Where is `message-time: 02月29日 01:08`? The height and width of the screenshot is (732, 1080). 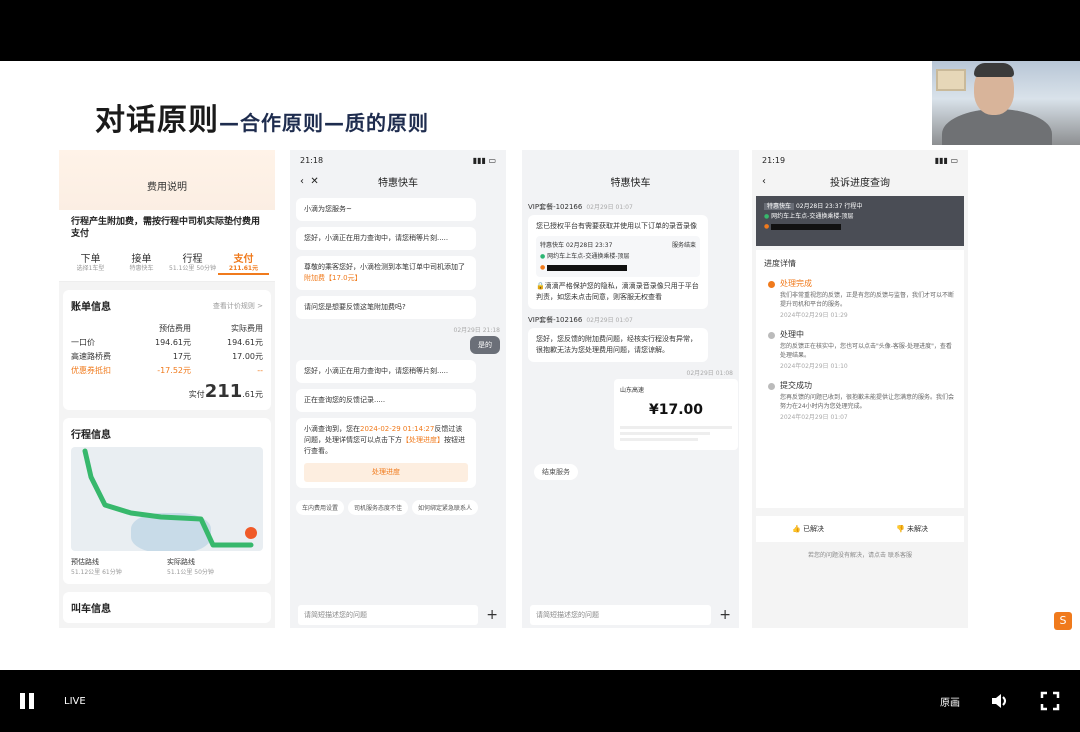 message-time: 02月29日 01:08 is located at coordinates (709, 373).